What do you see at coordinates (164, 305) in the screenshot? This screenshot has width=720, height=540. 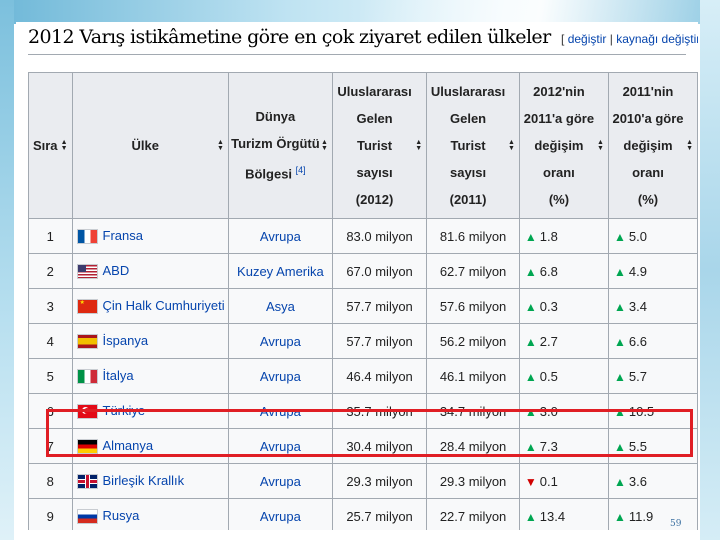 I see `country-link: Çin Halk Cumhuriyeti` at bounding box center [164, 305].